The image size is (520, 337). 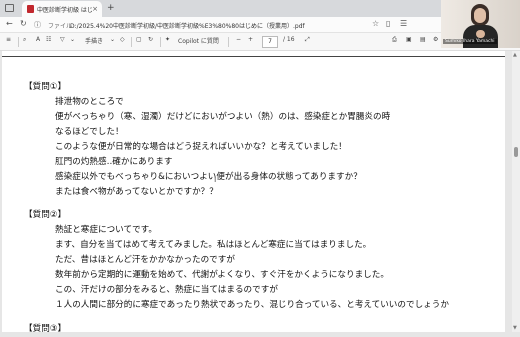 I want to click on presenter-face, so click(x=480, y=15).